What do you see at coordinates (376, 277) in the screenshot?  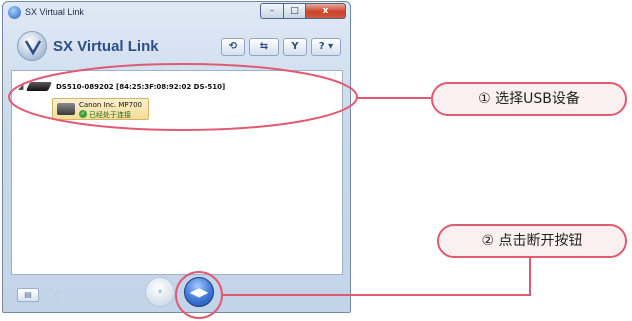 I see `callout-2-connector` at bounding box center [376, 277].